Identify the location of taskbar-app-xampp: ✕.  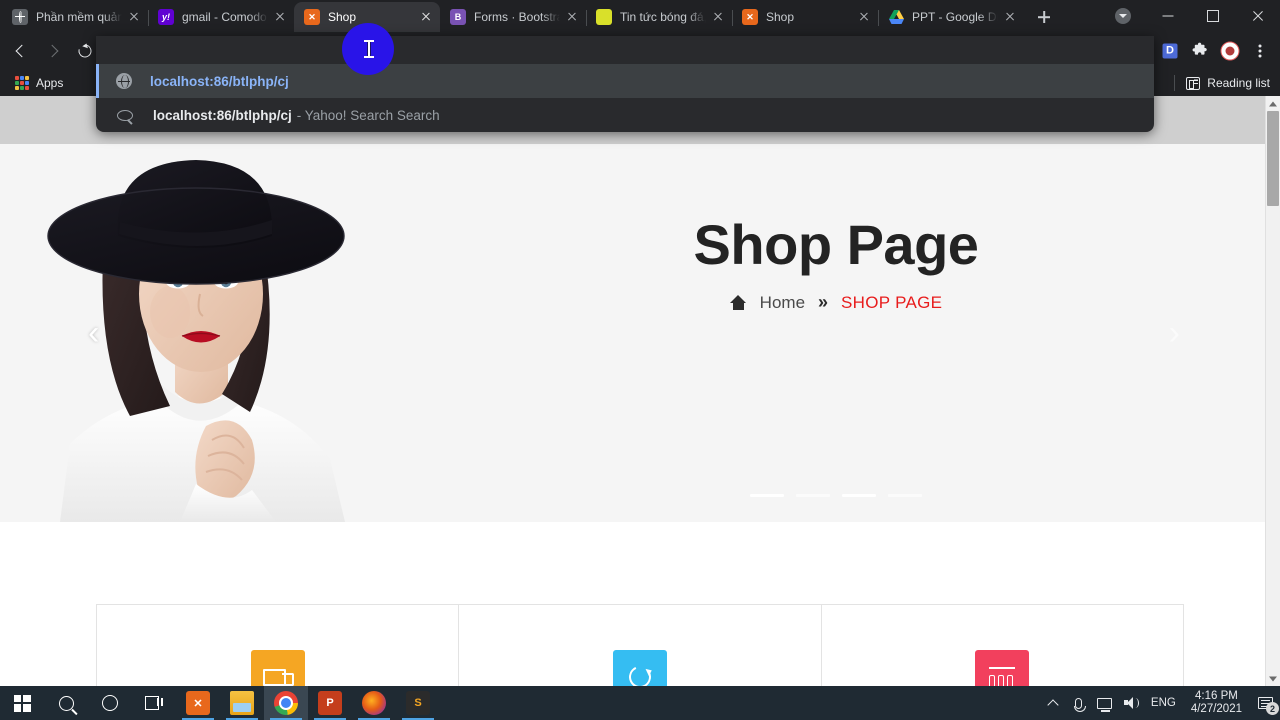
(198, 703).